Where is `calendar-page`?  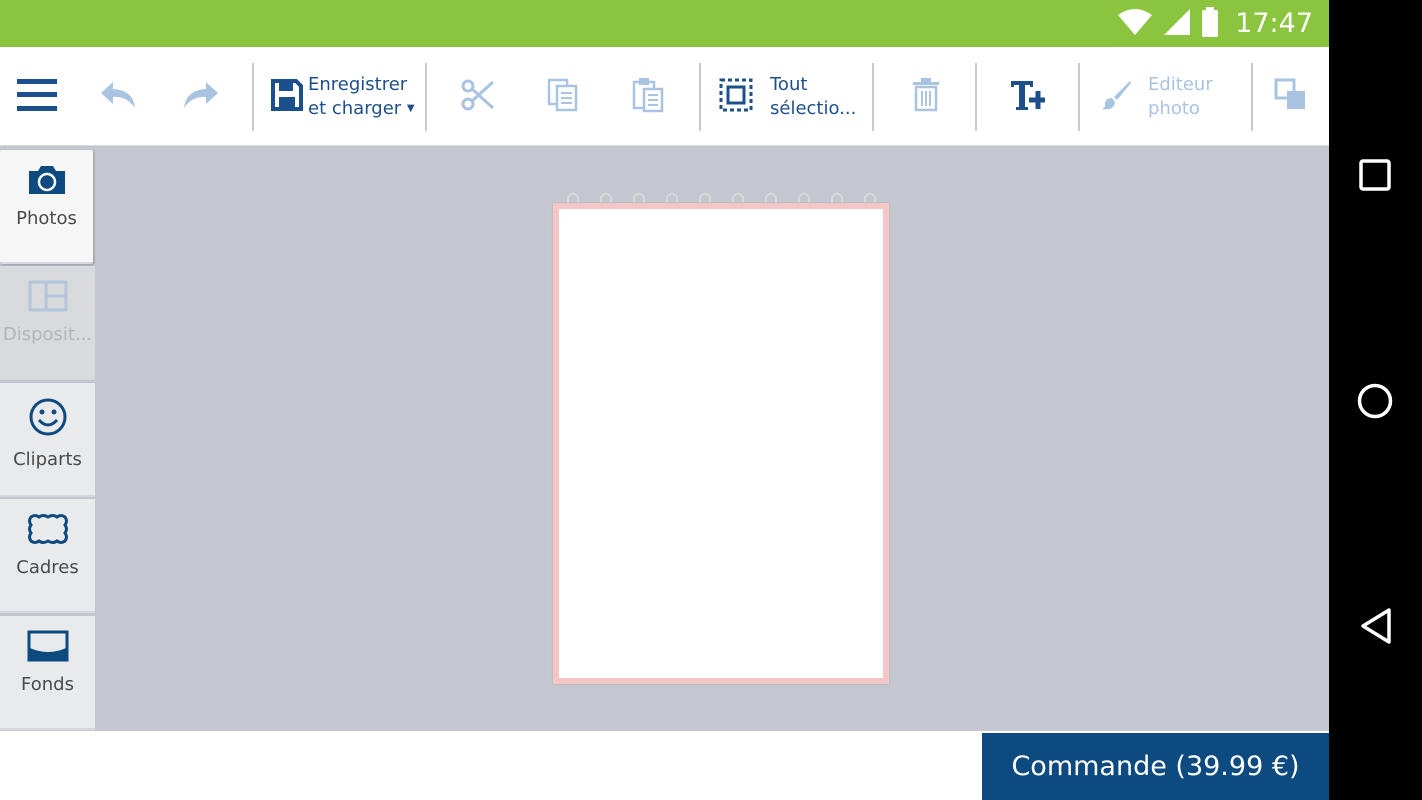
calendar-page is located at coordinates (721, 443).